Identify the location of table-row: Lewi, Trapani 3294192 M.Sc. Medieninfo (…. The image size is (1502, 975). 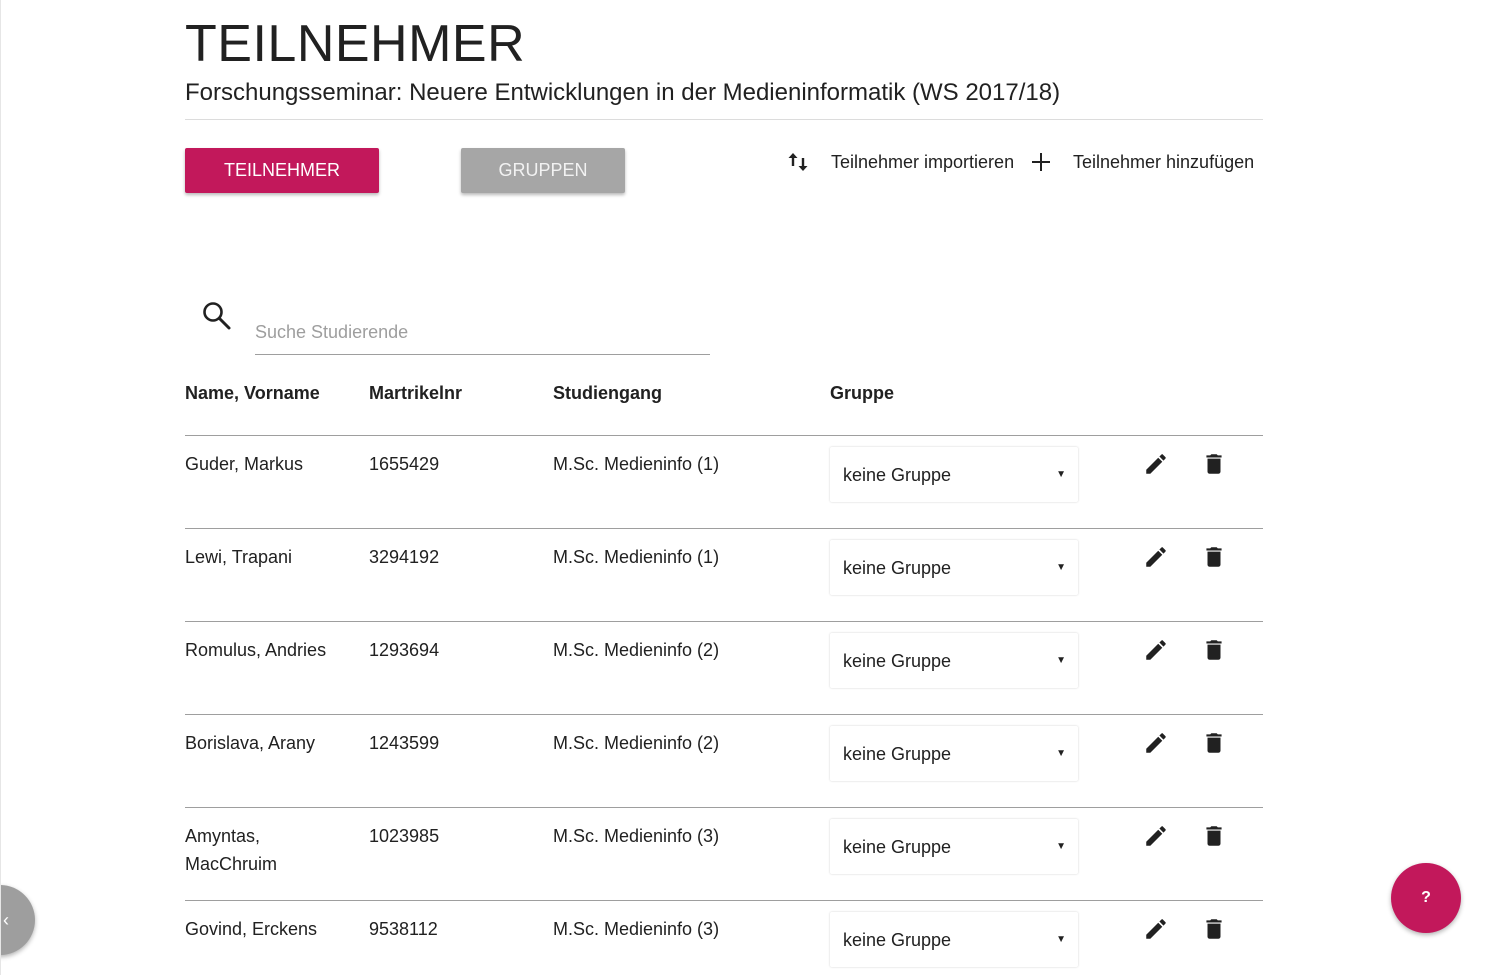
(724, 574).